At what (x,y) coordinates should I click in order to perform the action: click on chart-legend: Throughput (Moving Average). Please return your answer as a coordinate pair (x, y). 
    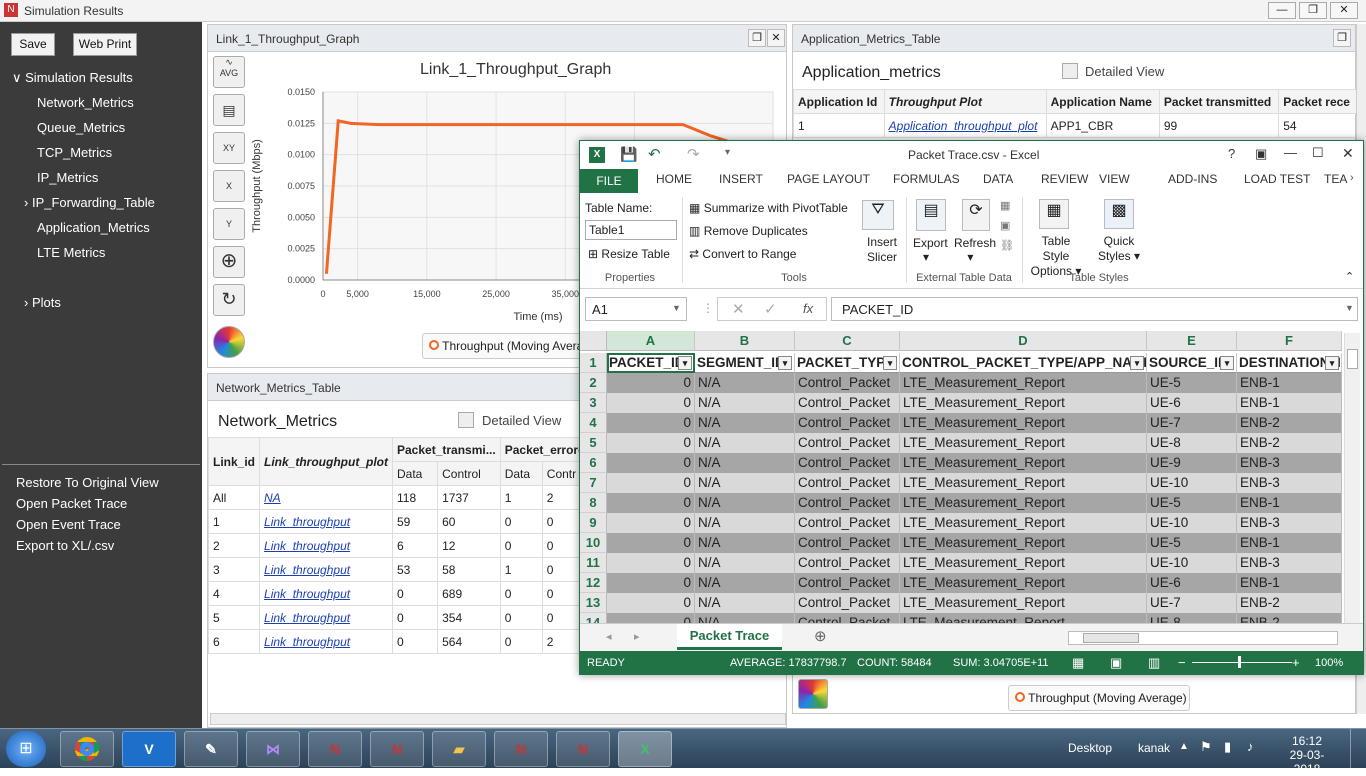
    Looking at the image, I should click on (502, 346).